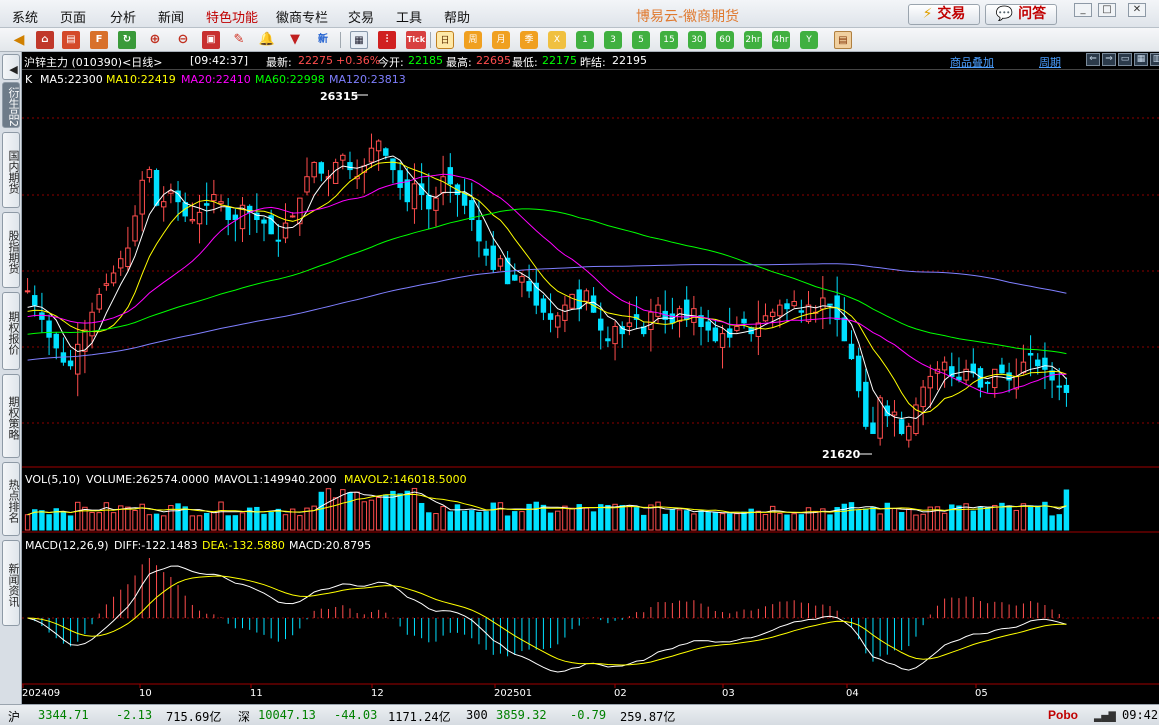  I want to click on draw-pen-icon: ✎, so click(239, 40).